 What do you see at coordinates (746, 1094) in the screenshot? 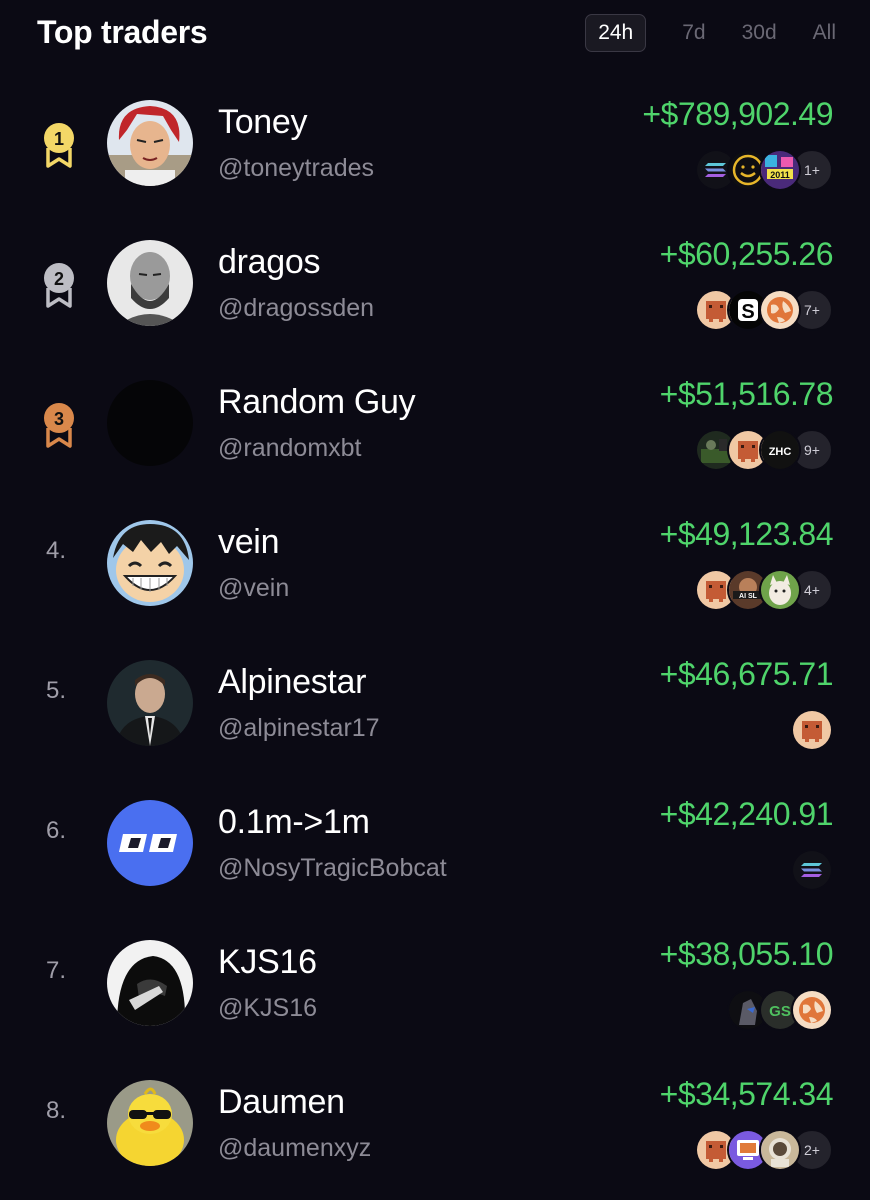
I see `trader-pnl: +$34,574.34` at bounding box center [746, 1094].